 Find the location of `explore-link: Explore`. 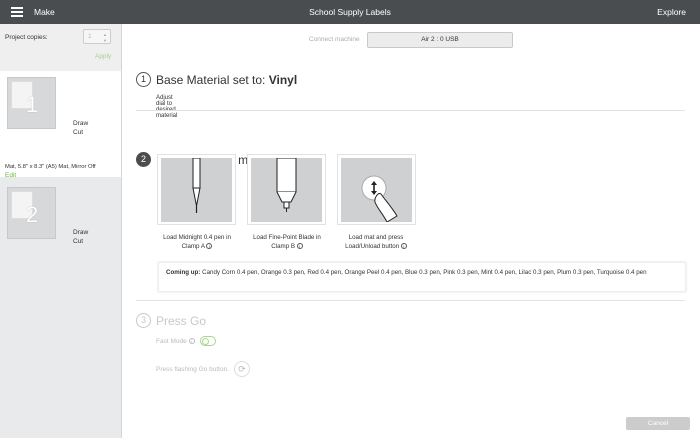

explore-link: Explore is located at coordinates (671, 12).